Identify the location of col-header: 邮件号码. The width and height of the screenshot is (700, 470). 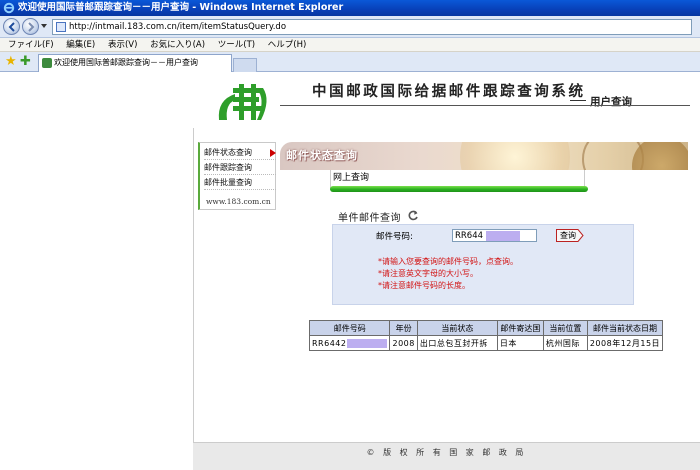
(349, 328).